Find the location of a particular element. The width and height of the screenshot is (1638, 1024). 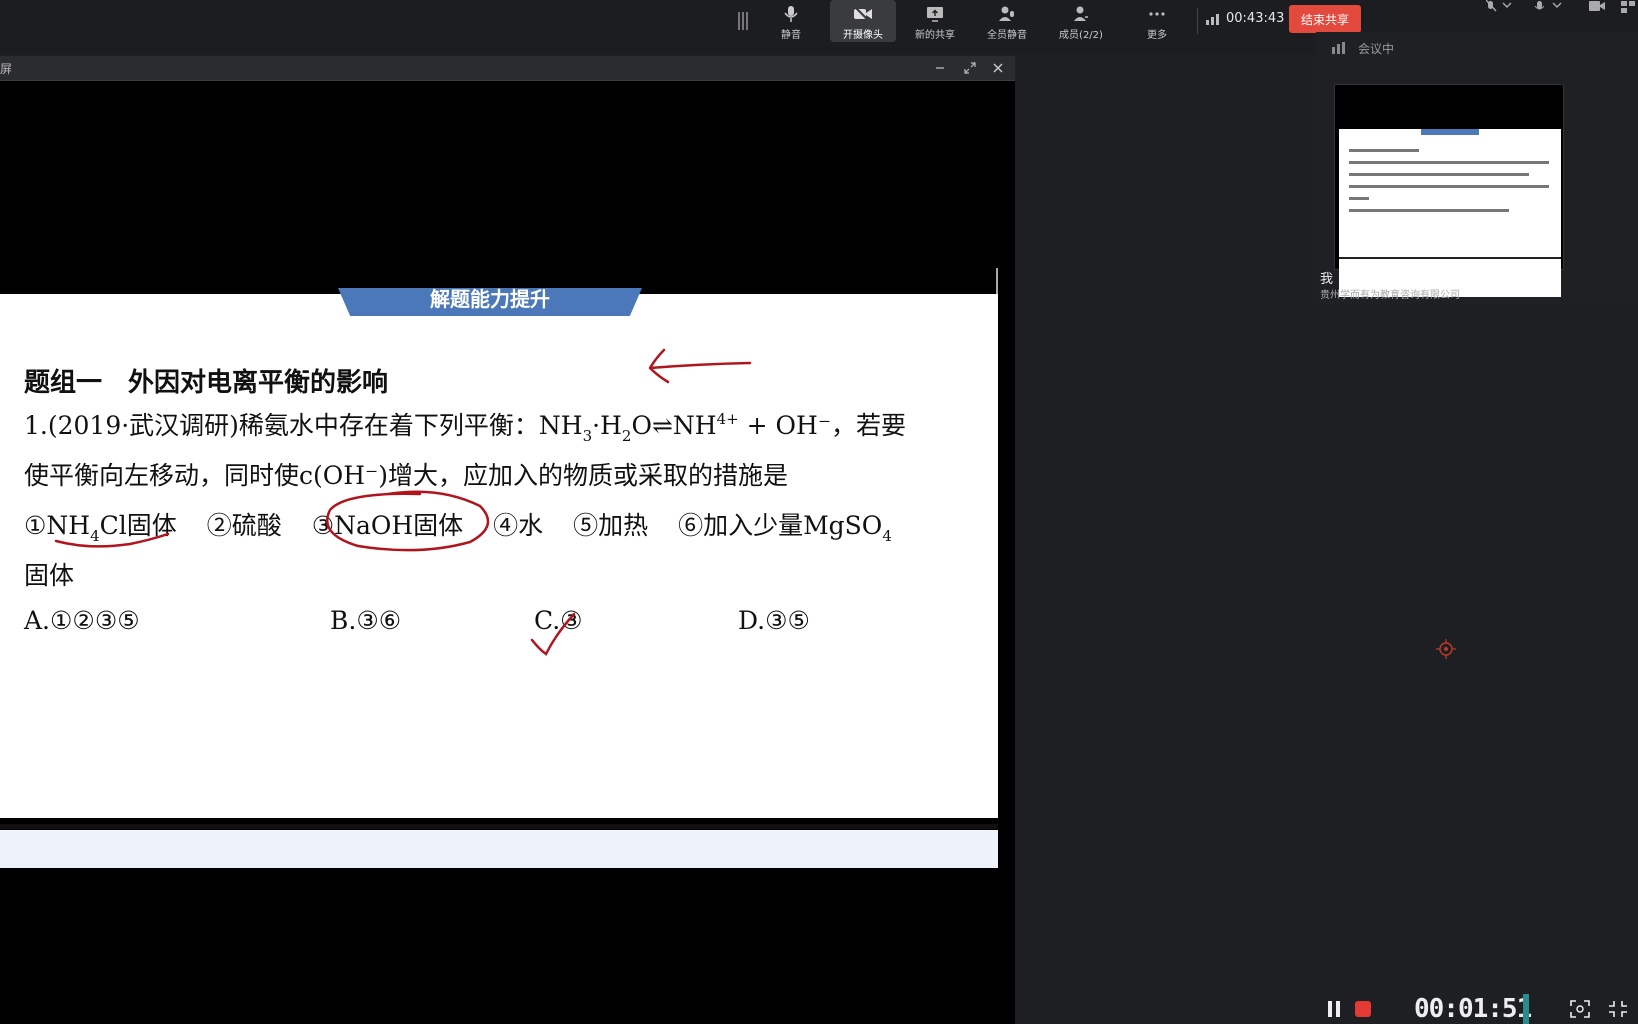

new-share-button: 新的共享 is located at coordinates (935, 21).